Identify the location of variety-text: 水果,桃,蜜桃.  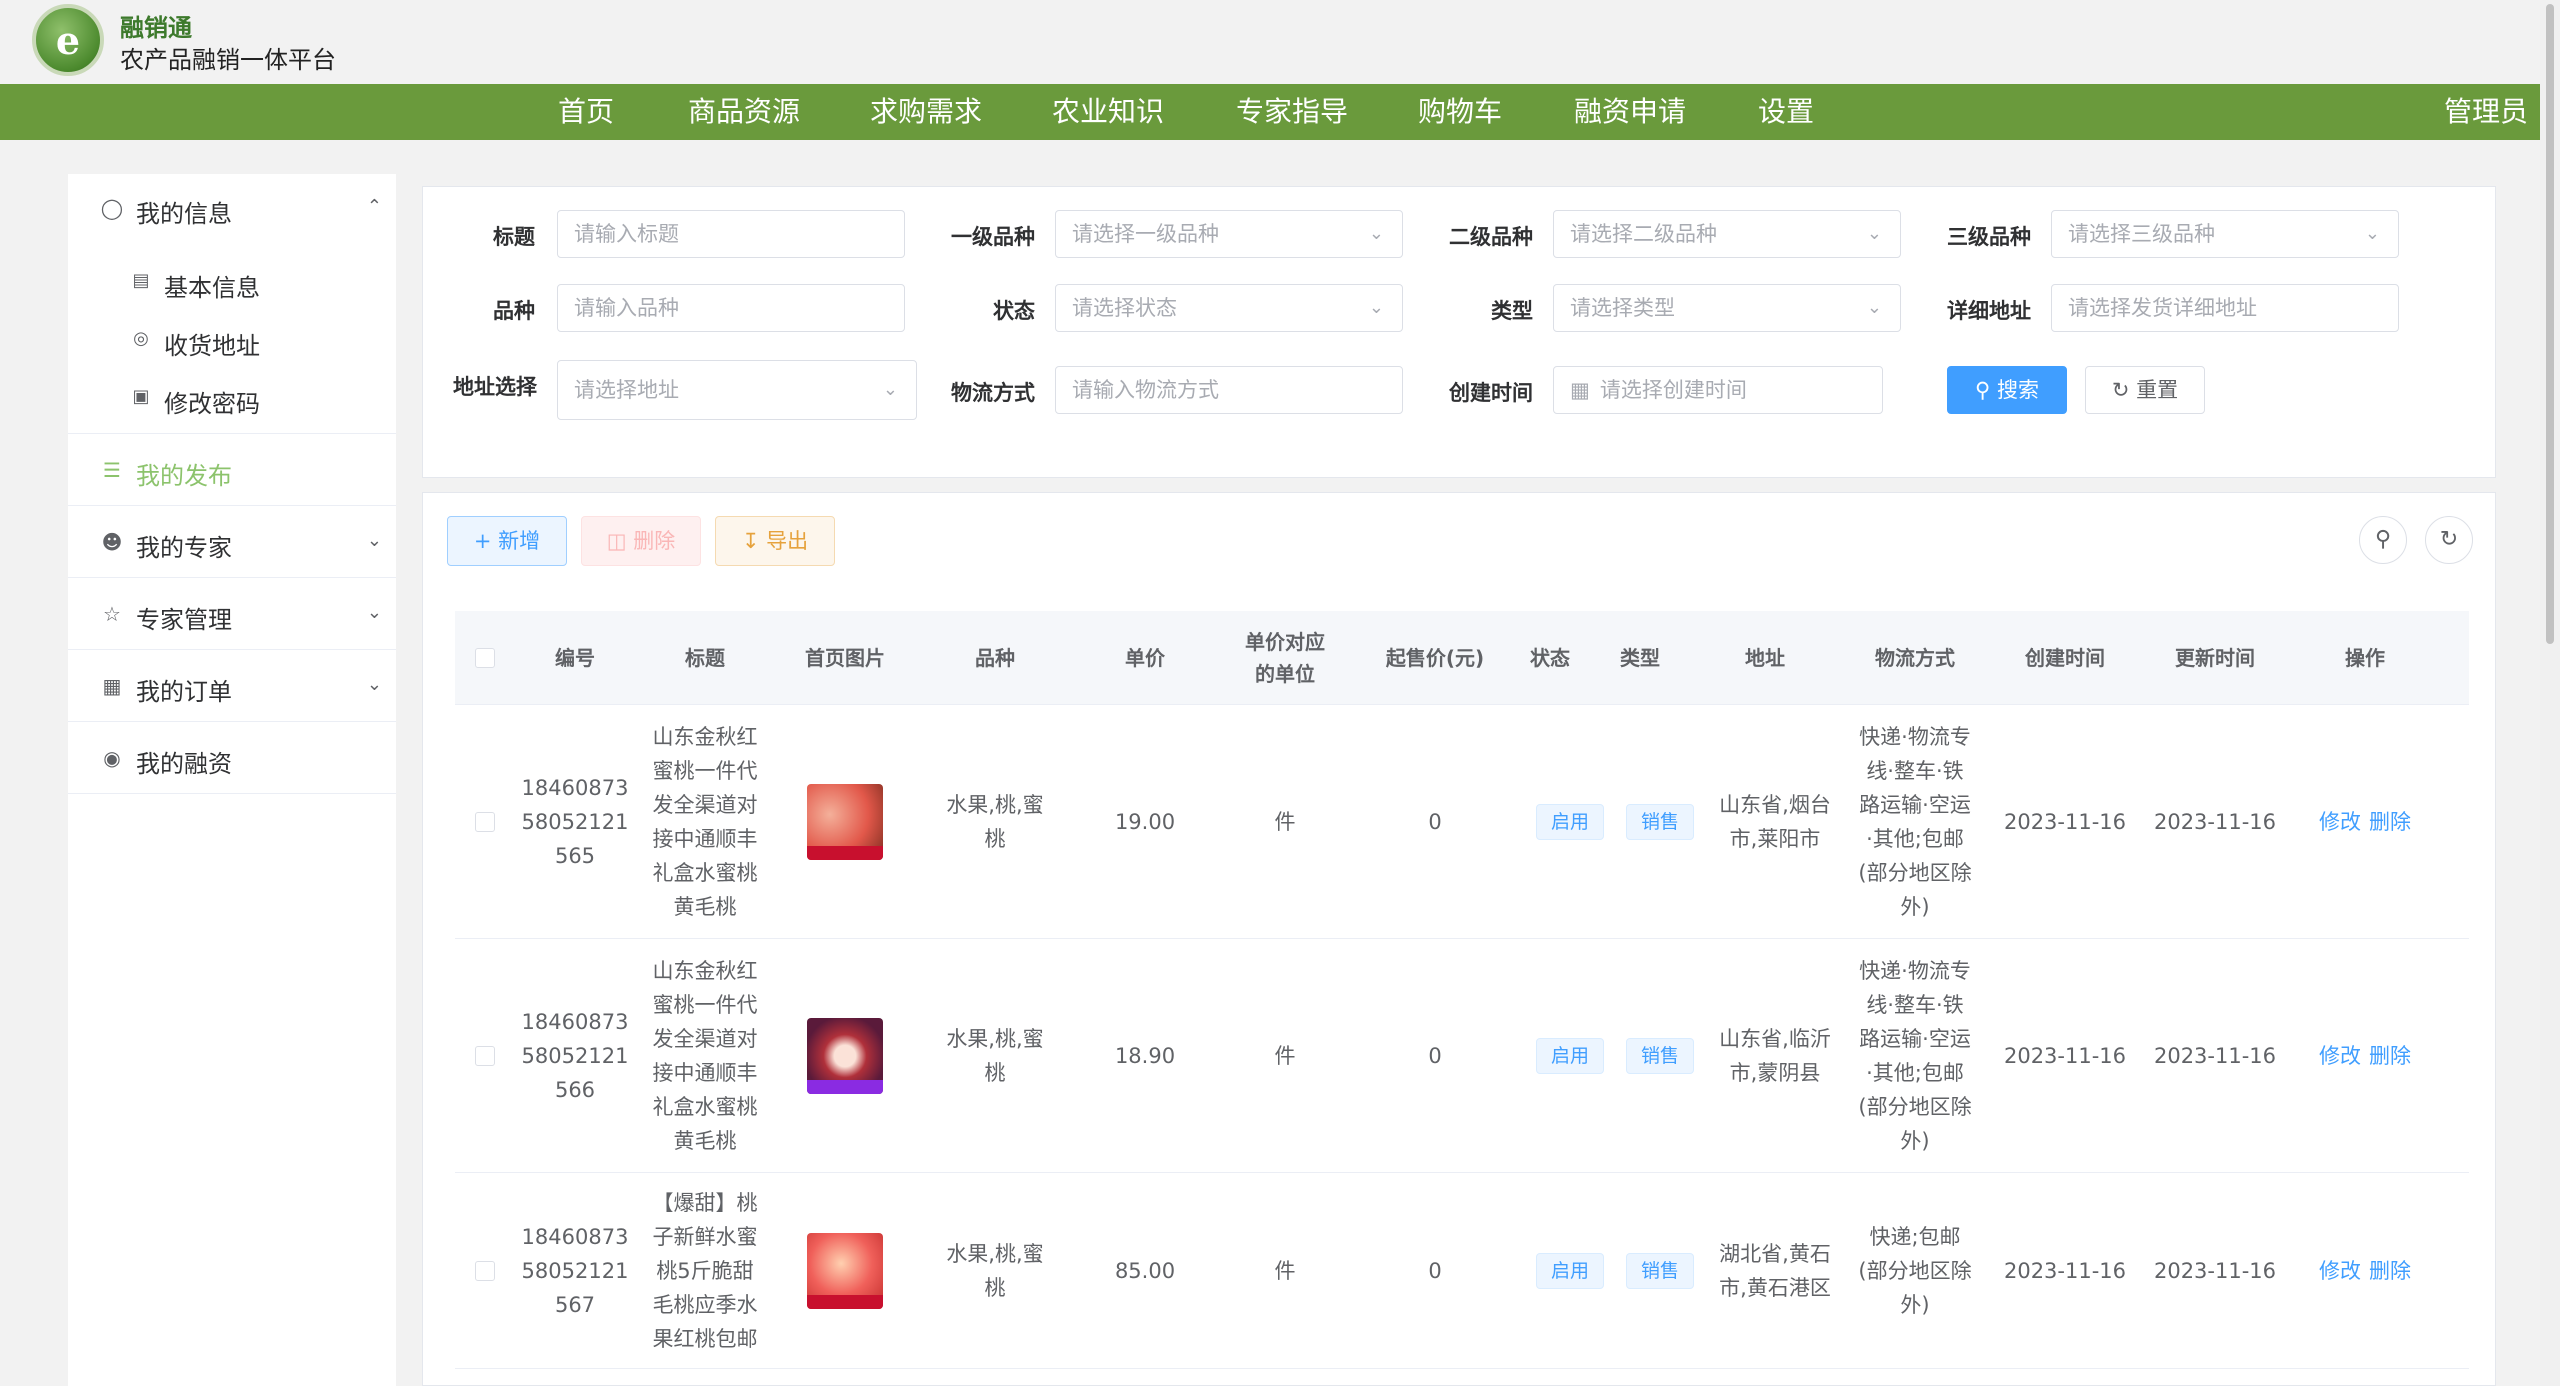
(995, 1270).